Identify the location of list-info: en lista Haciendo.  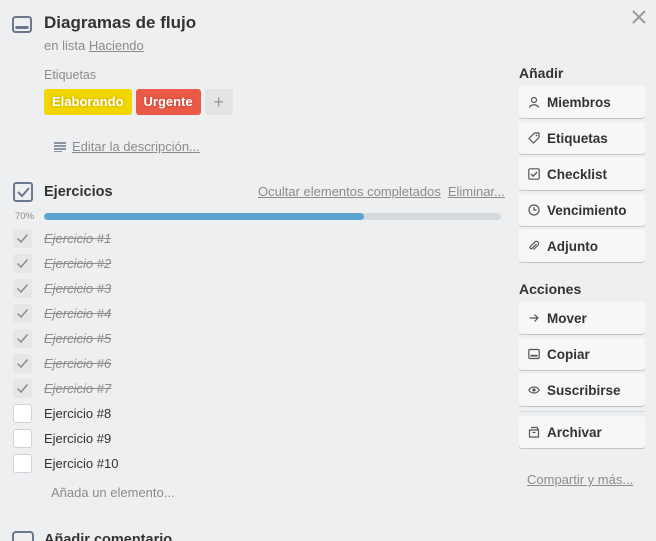
(94, 45).